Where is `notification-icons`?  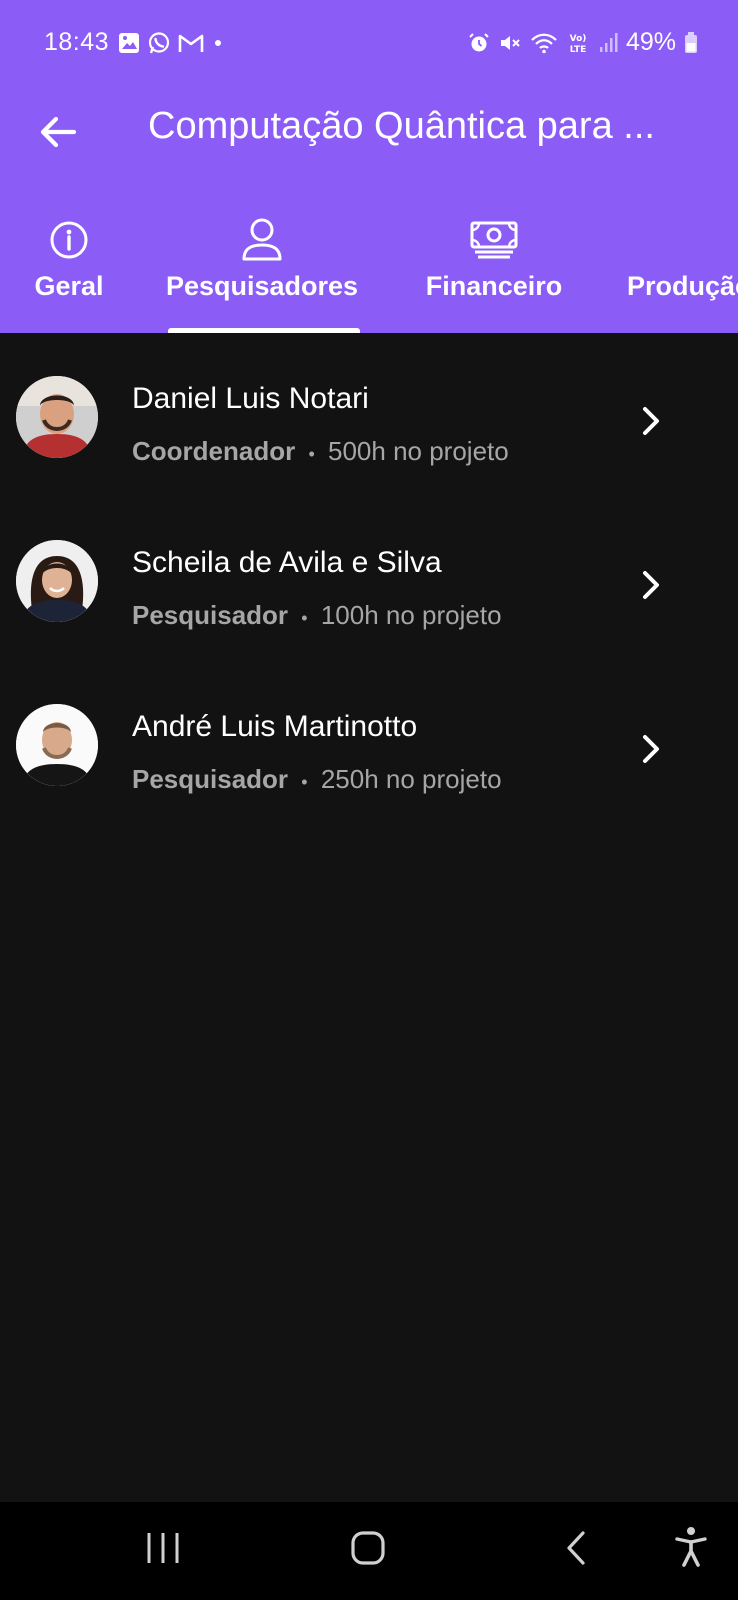
notification-icons is located at coordinates (171, 43).